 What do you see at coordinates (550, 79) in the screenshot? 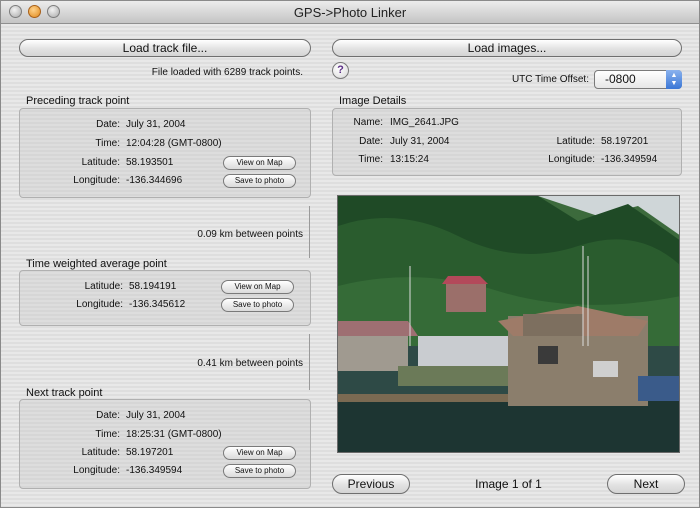
I see `utc-offset-label: UTC Time Offset:` at bounding box center [550, 79].